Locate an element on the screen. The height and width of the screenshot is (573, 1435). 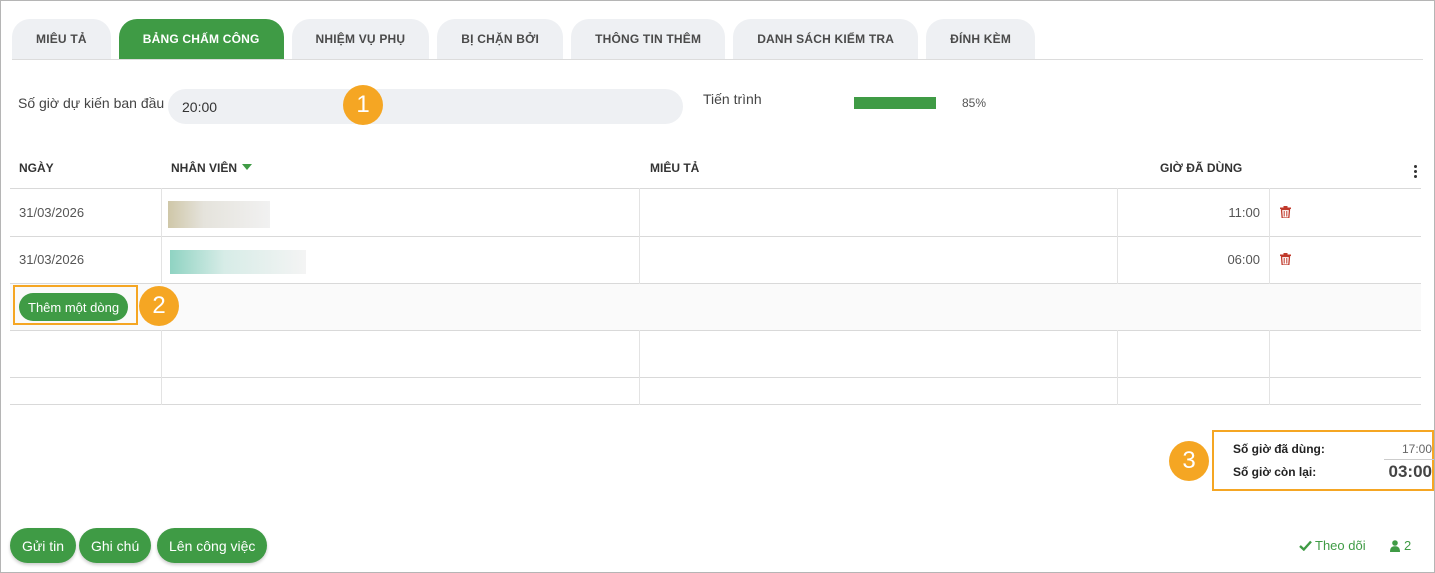
column-header-employee-label: NHÂN VIÊN is located at coordinates (204, 168).